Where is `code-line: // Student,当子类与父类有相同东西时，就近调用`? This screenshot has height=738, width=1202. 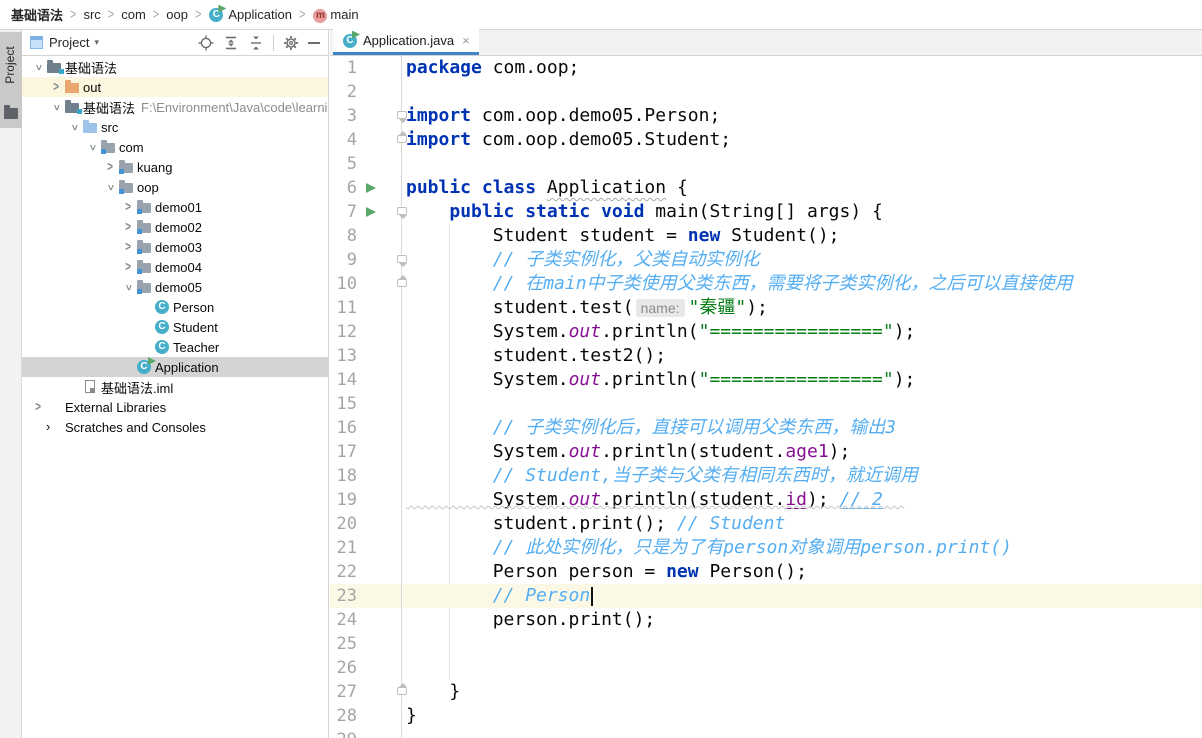
code-line: // Student,当子类与父类有相同东西时，就近调用 is located at coordinates (802, 476).